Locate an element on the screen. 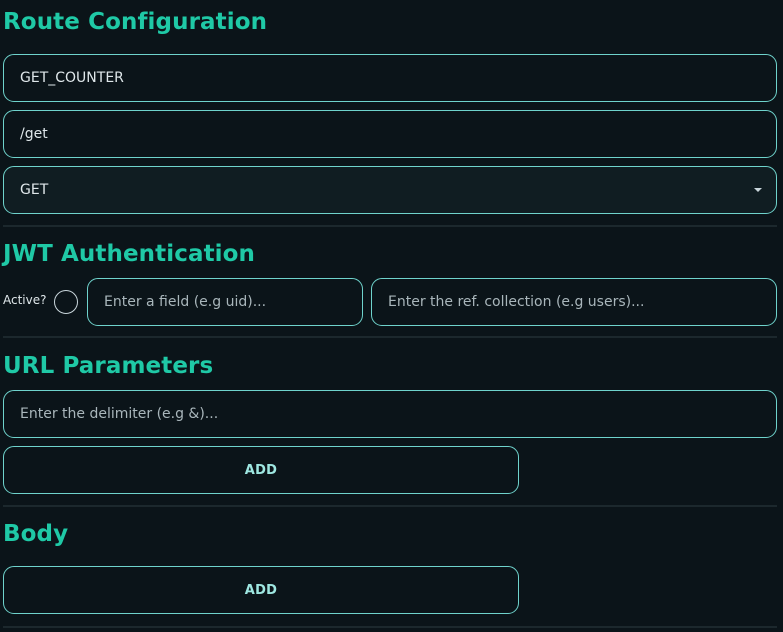  chevron-down-icon is located at coordinates (758, 190).